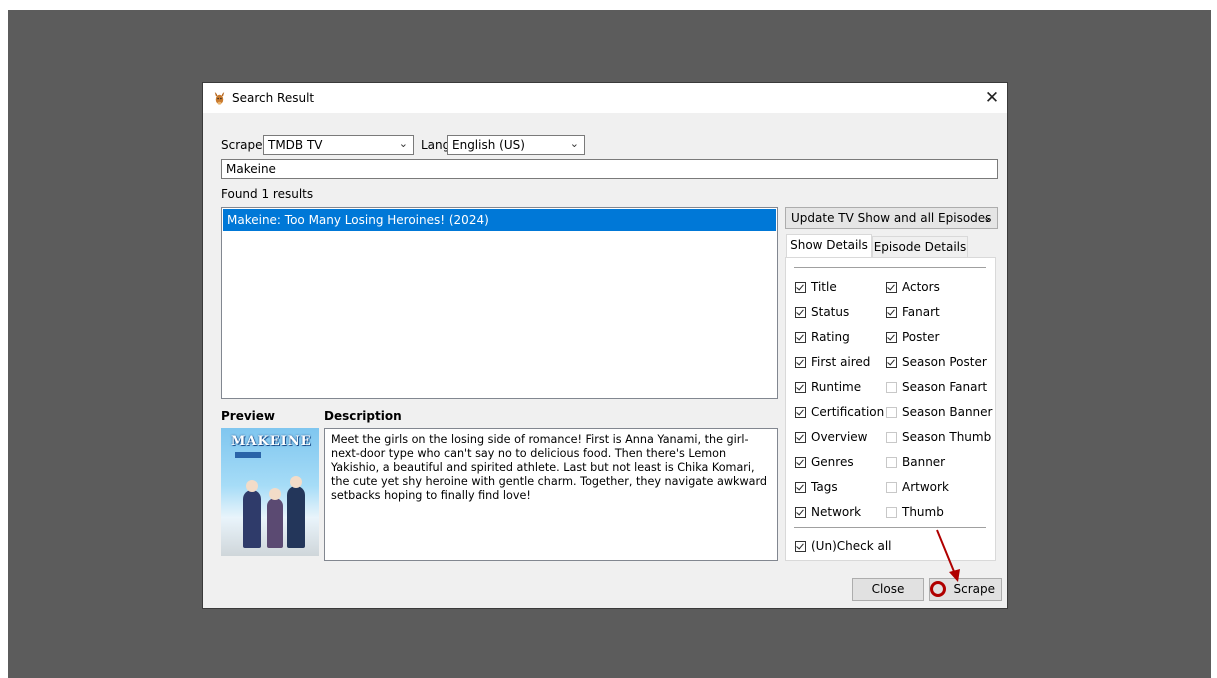 This screenshot has height=678, width=1217. I want to click on checkbox-label: Actors, so click(921, 287).